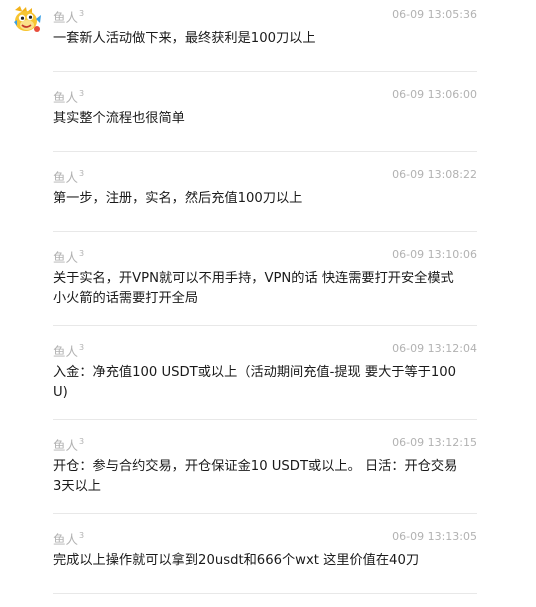  Describe the element at coordinates (119, 118) in the screenshot. I see `message-text: 其实整个流程也很简单` at that location.